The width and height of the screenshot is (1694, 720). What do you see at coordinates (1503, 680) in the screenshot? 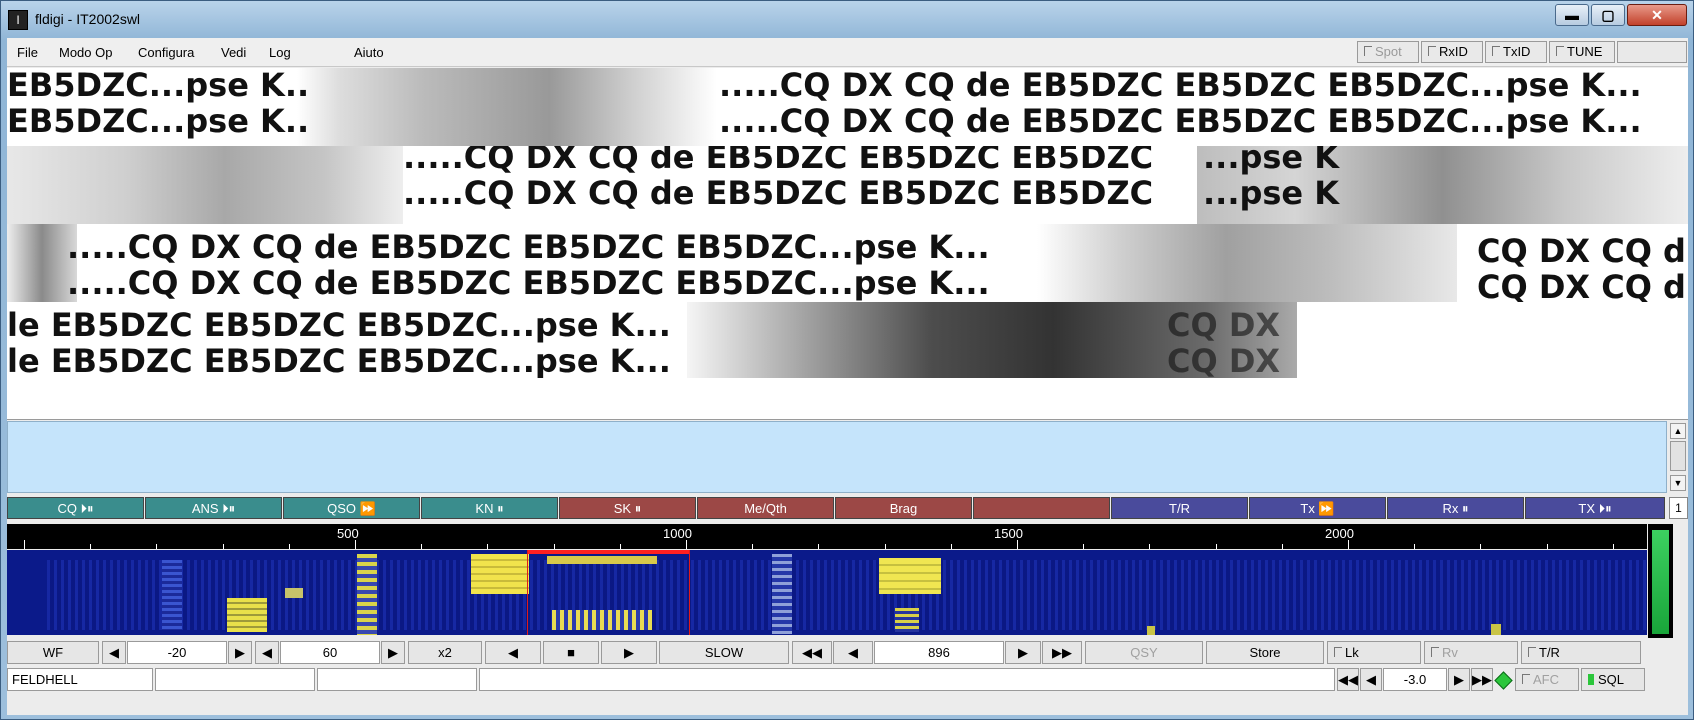
I see `diamond-indicator-icon` at bounding box center [1503, 680].